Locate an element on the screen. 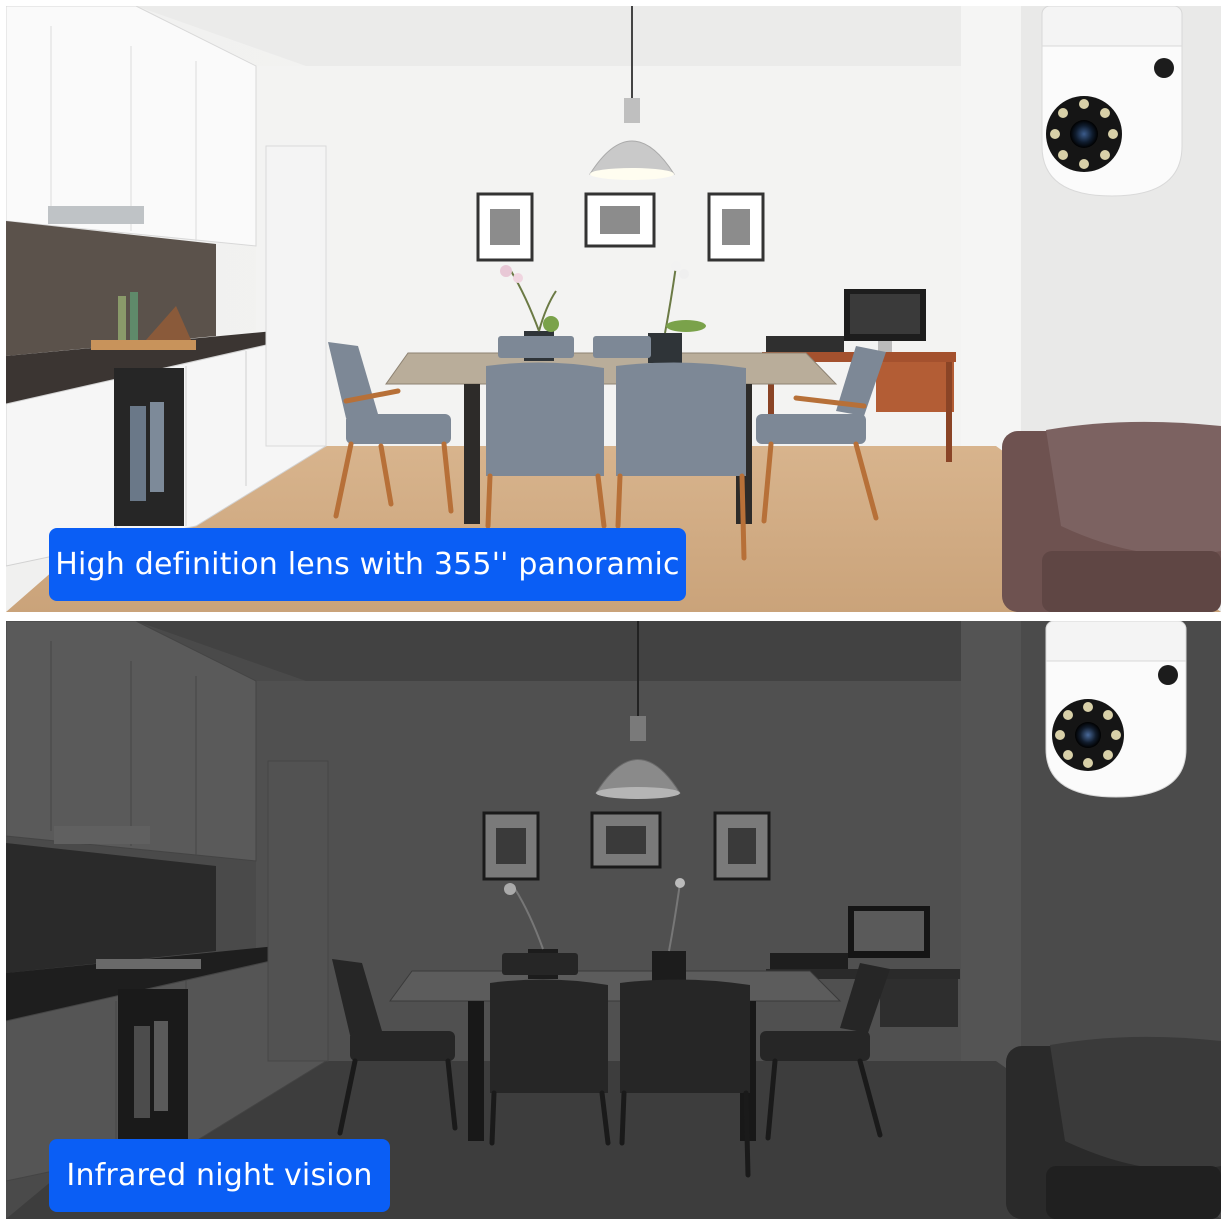 The image size is (1227, 1225). camera-bulb-day is located at coordinates (1112, 101).